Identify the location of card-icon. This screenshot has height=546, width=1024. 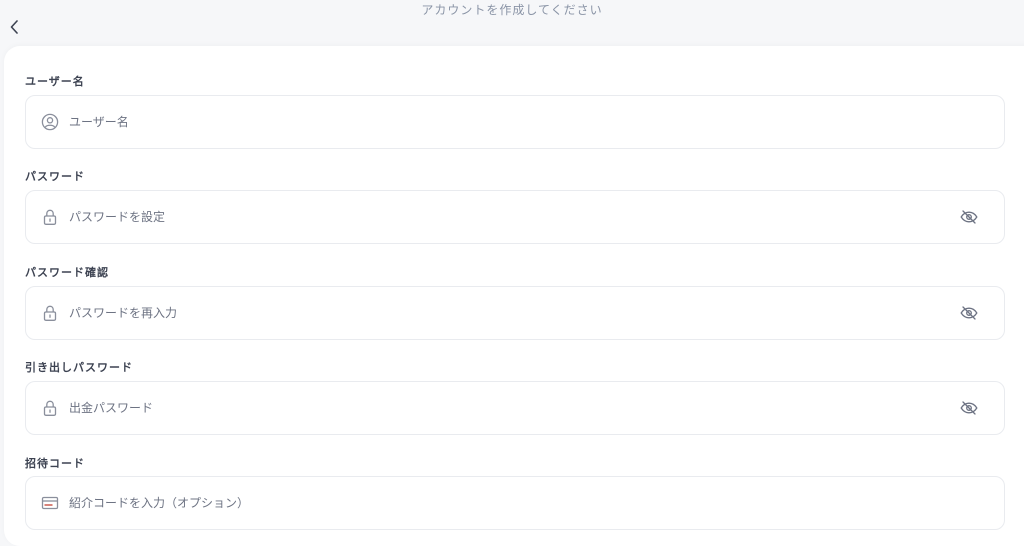
(50, 503).